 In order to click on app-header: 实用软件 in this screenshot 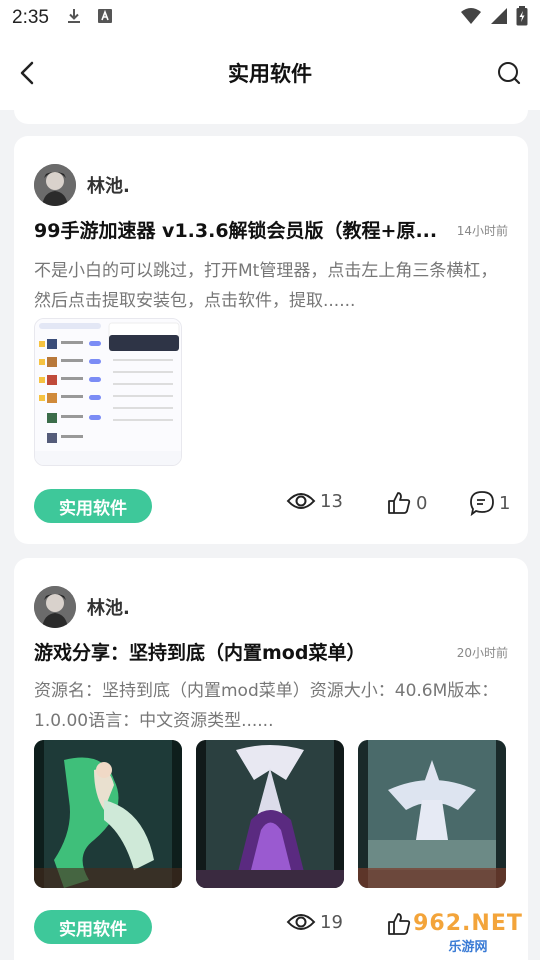, I will do `click(270, 73)`.